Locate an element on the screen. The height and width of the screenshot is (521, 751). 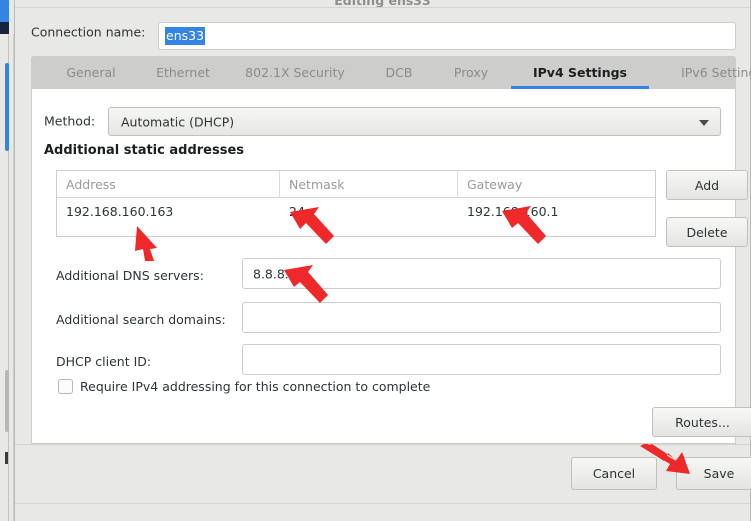
dns-servers-label: Additional DNS servers: is located at coordinates (130, 275).